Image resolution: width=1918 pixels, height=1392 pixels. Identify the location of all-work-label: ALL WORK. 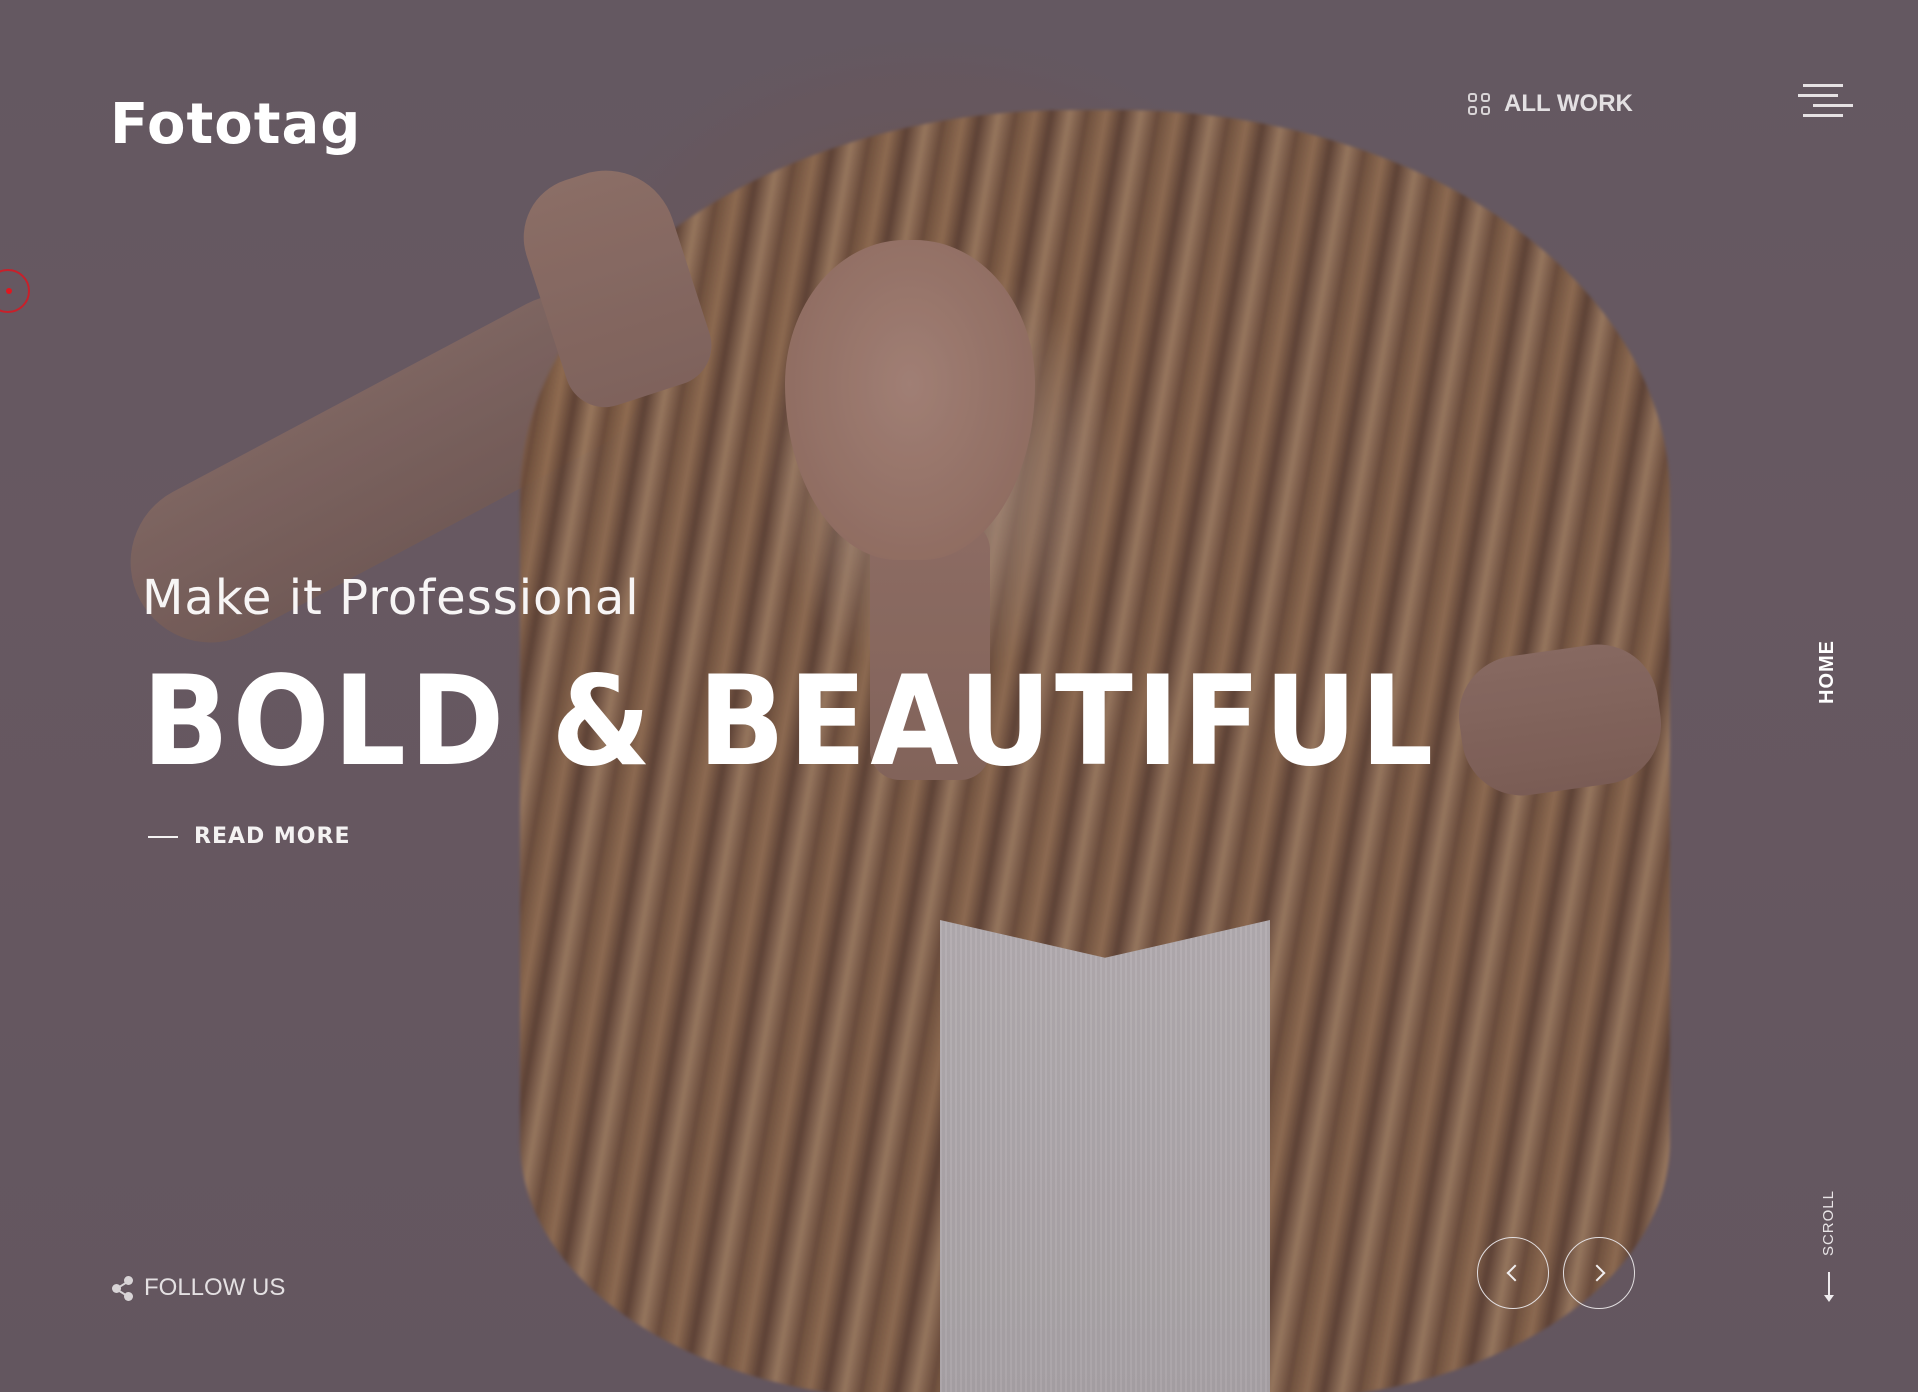
(1568, 103).